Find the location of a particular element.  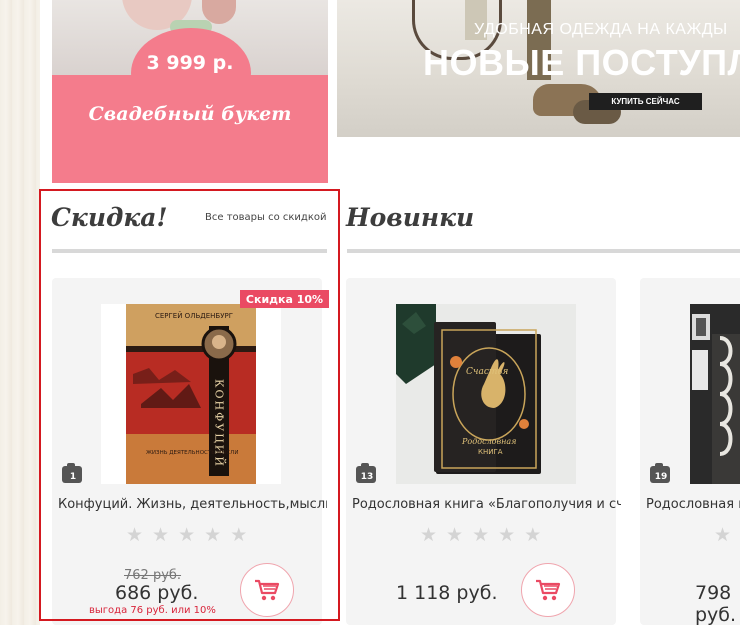

book-subtitle: ЖИЗНЬ ДЕЯТЕЛЬНОСТЬ МЫСЛИ is located at coordinates (192, 453).